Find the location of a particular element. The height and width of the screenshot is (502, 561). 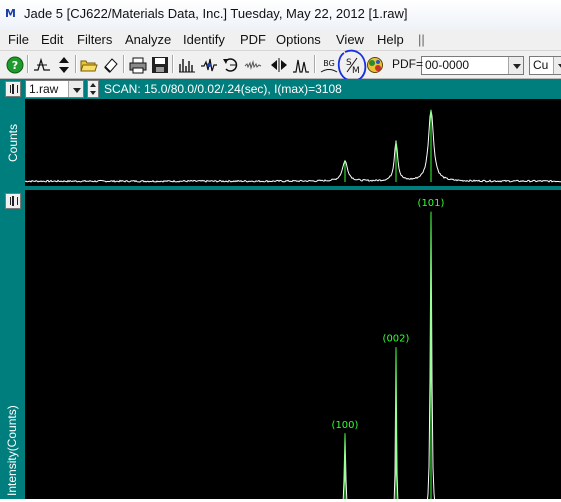

peak-list-button is located at coordinates (186, 64).